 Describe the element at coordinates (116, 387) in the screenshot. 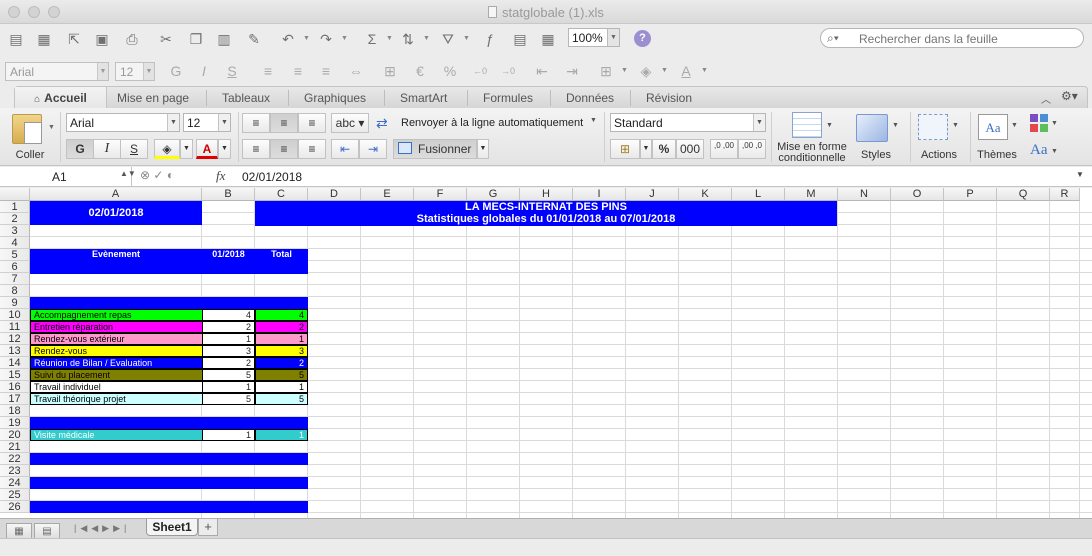

I see `event-name-cell: Travail individuel` at that location.